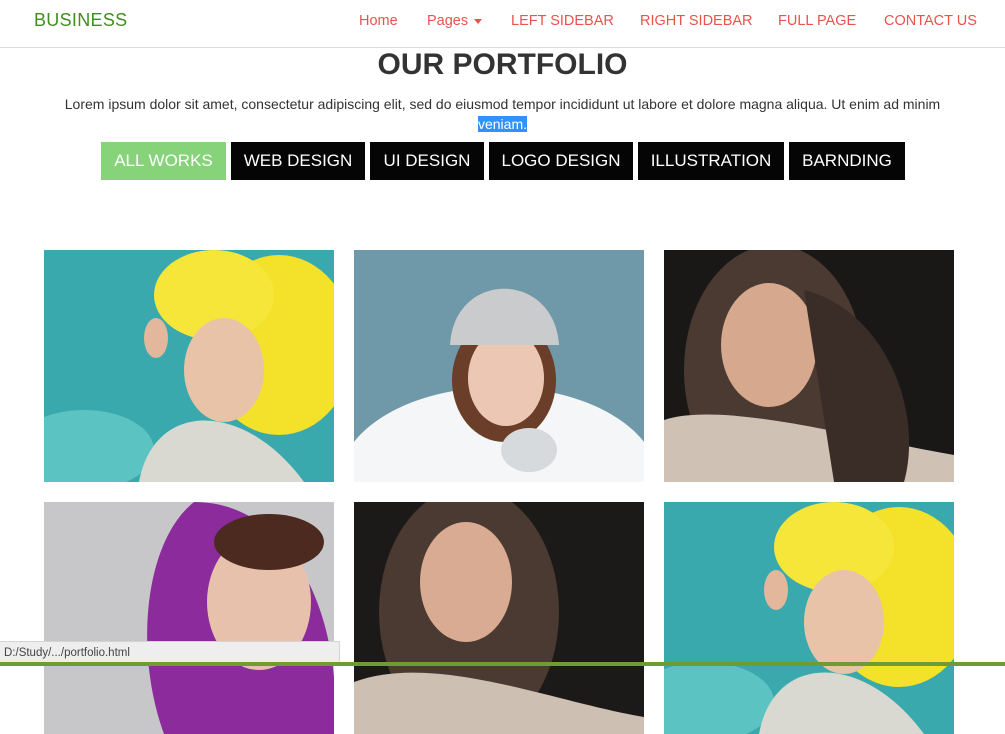 The height and width of the screenshot is (734, 1005). I want to click on filter-barnding: BARNDING, so click(847, 161).